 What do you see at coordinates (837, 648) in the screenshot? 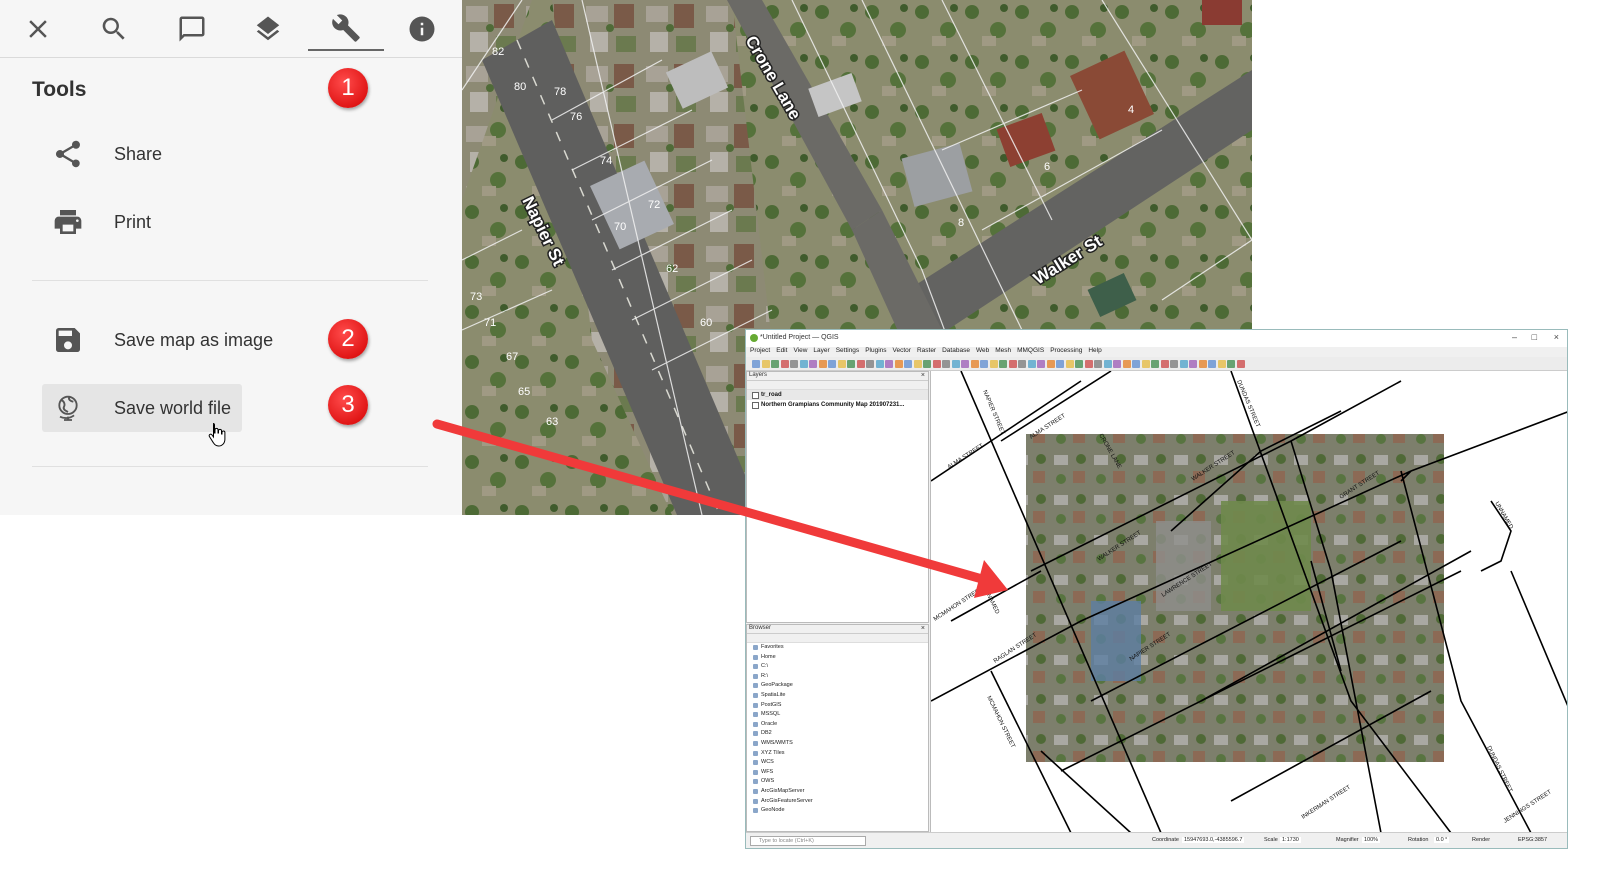
I see `browser-item: Favorites` at bounding box center [837, 648].